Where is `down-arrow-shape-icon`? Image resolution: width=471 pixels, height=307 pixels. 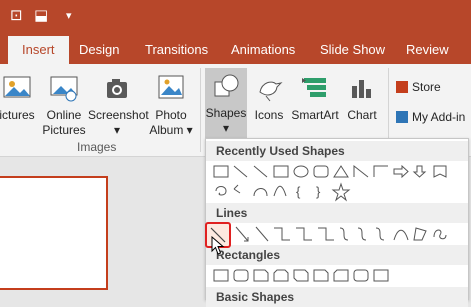 down-arrow-shape-icon is located at coordinates (419, 171).